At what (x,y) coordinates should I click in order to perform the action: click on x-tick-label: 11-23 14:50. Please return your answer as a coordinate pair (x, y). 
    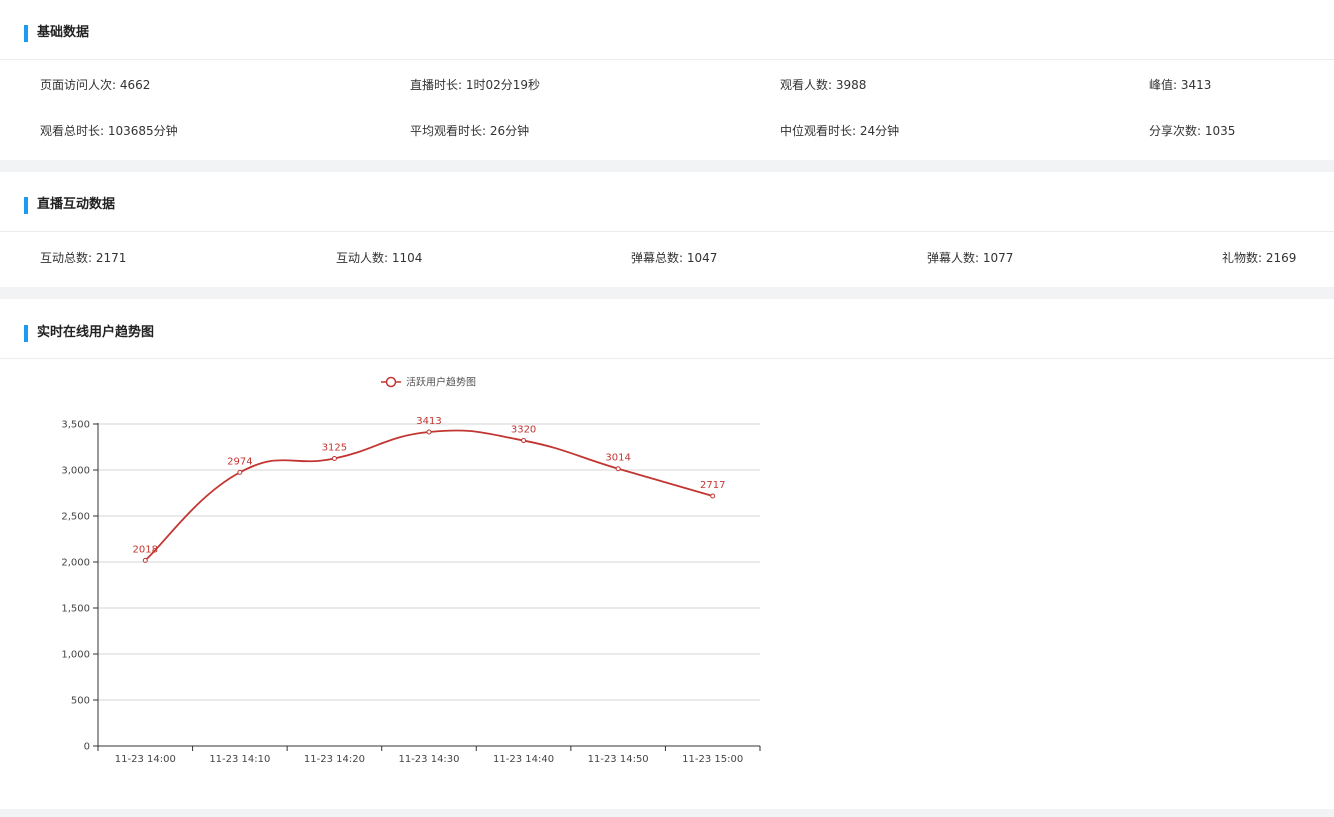
    Looking at the image, I should click on (618, 759).